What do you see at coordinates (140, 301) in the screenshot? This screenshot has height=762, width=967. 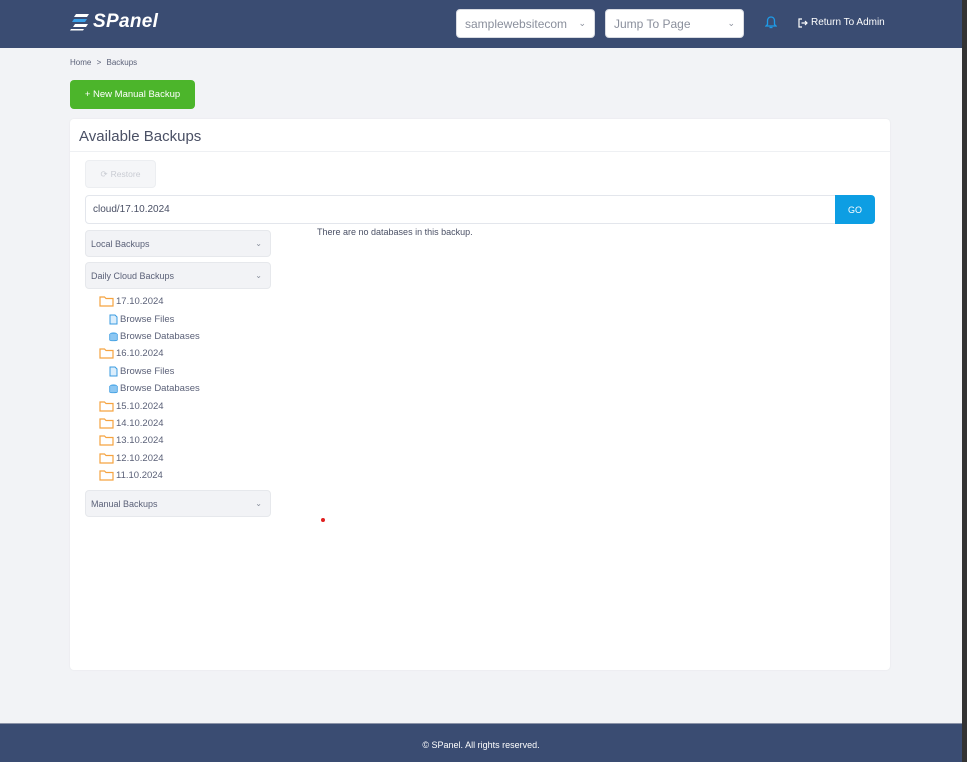 I see `backup-folder-date: 17.10.2024` at bounding box center [140, 301].